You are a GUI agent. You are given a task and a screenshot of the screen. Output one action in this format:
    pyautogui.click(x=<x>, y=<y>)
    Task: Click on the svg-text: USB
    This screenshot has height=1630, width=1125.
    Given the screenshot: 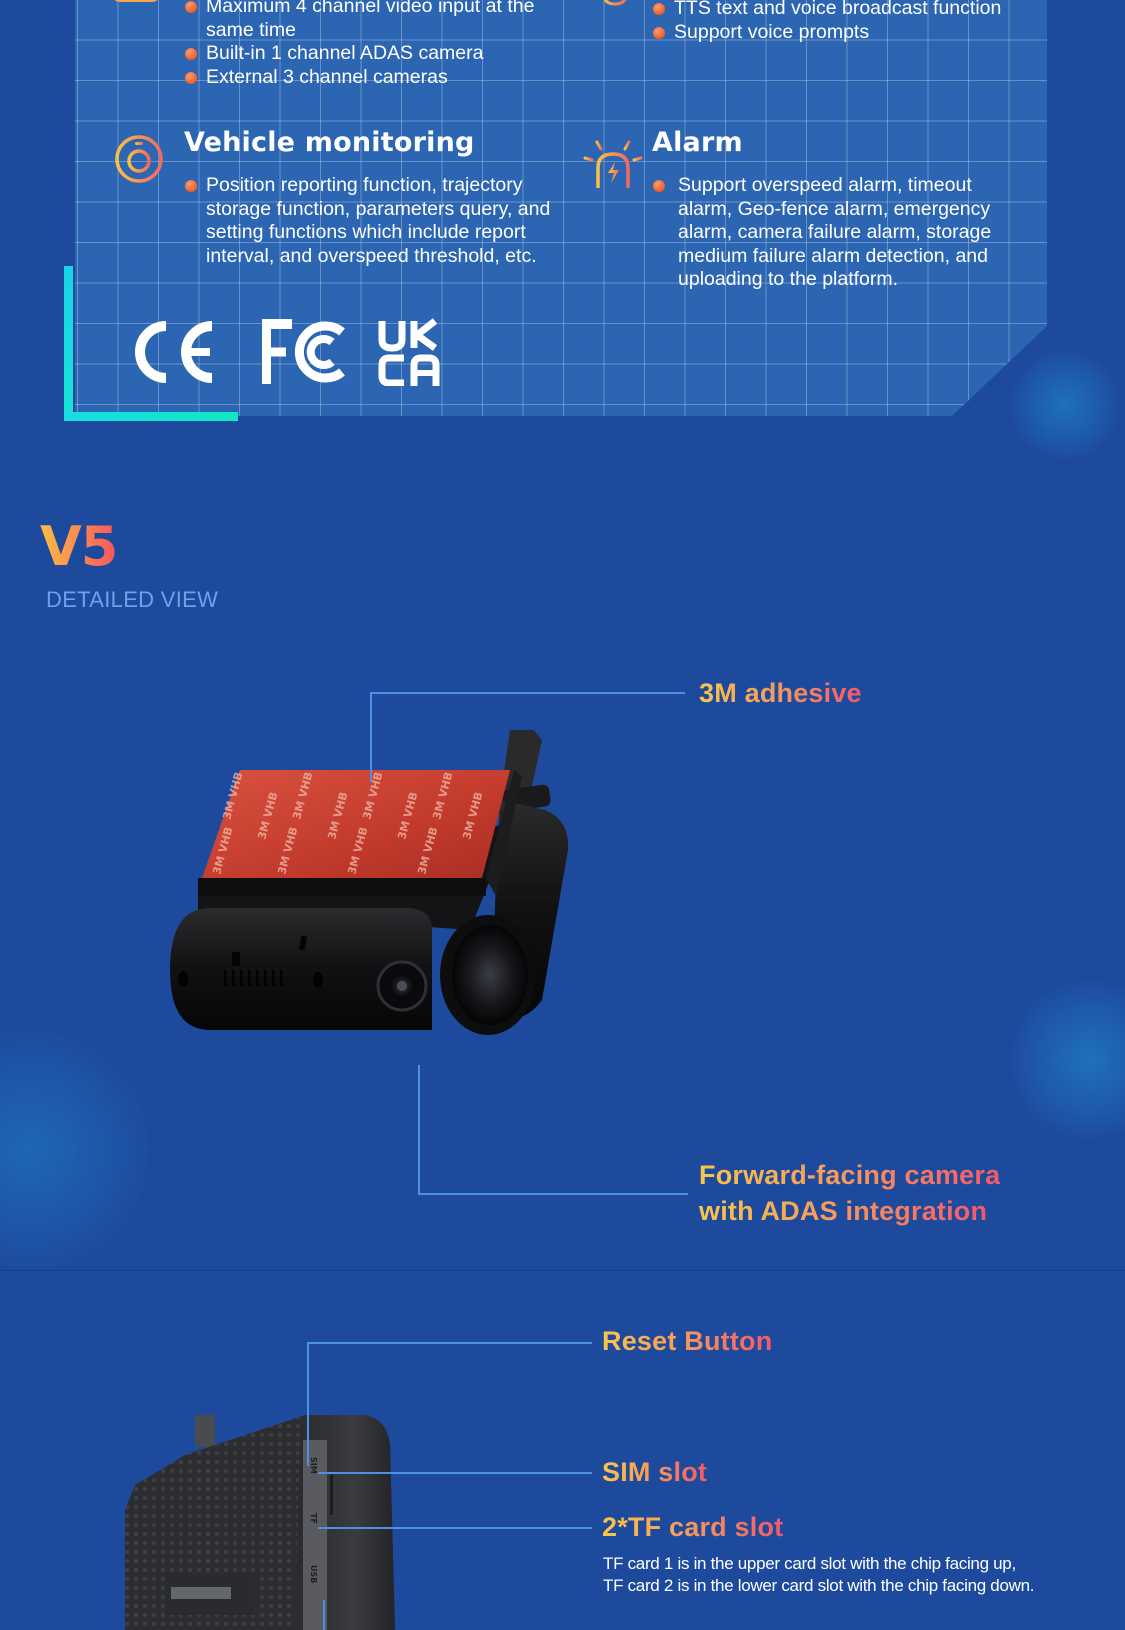 What is the action you would take?
    pyautogui.click(x=313, y=1574)
    